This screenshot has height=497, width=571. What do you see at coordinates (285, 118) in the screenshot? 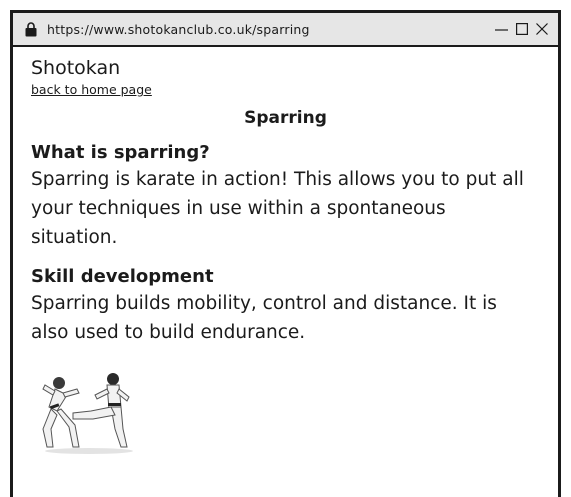
I see `page-title: Sparring` at bounding box center [285, 118].